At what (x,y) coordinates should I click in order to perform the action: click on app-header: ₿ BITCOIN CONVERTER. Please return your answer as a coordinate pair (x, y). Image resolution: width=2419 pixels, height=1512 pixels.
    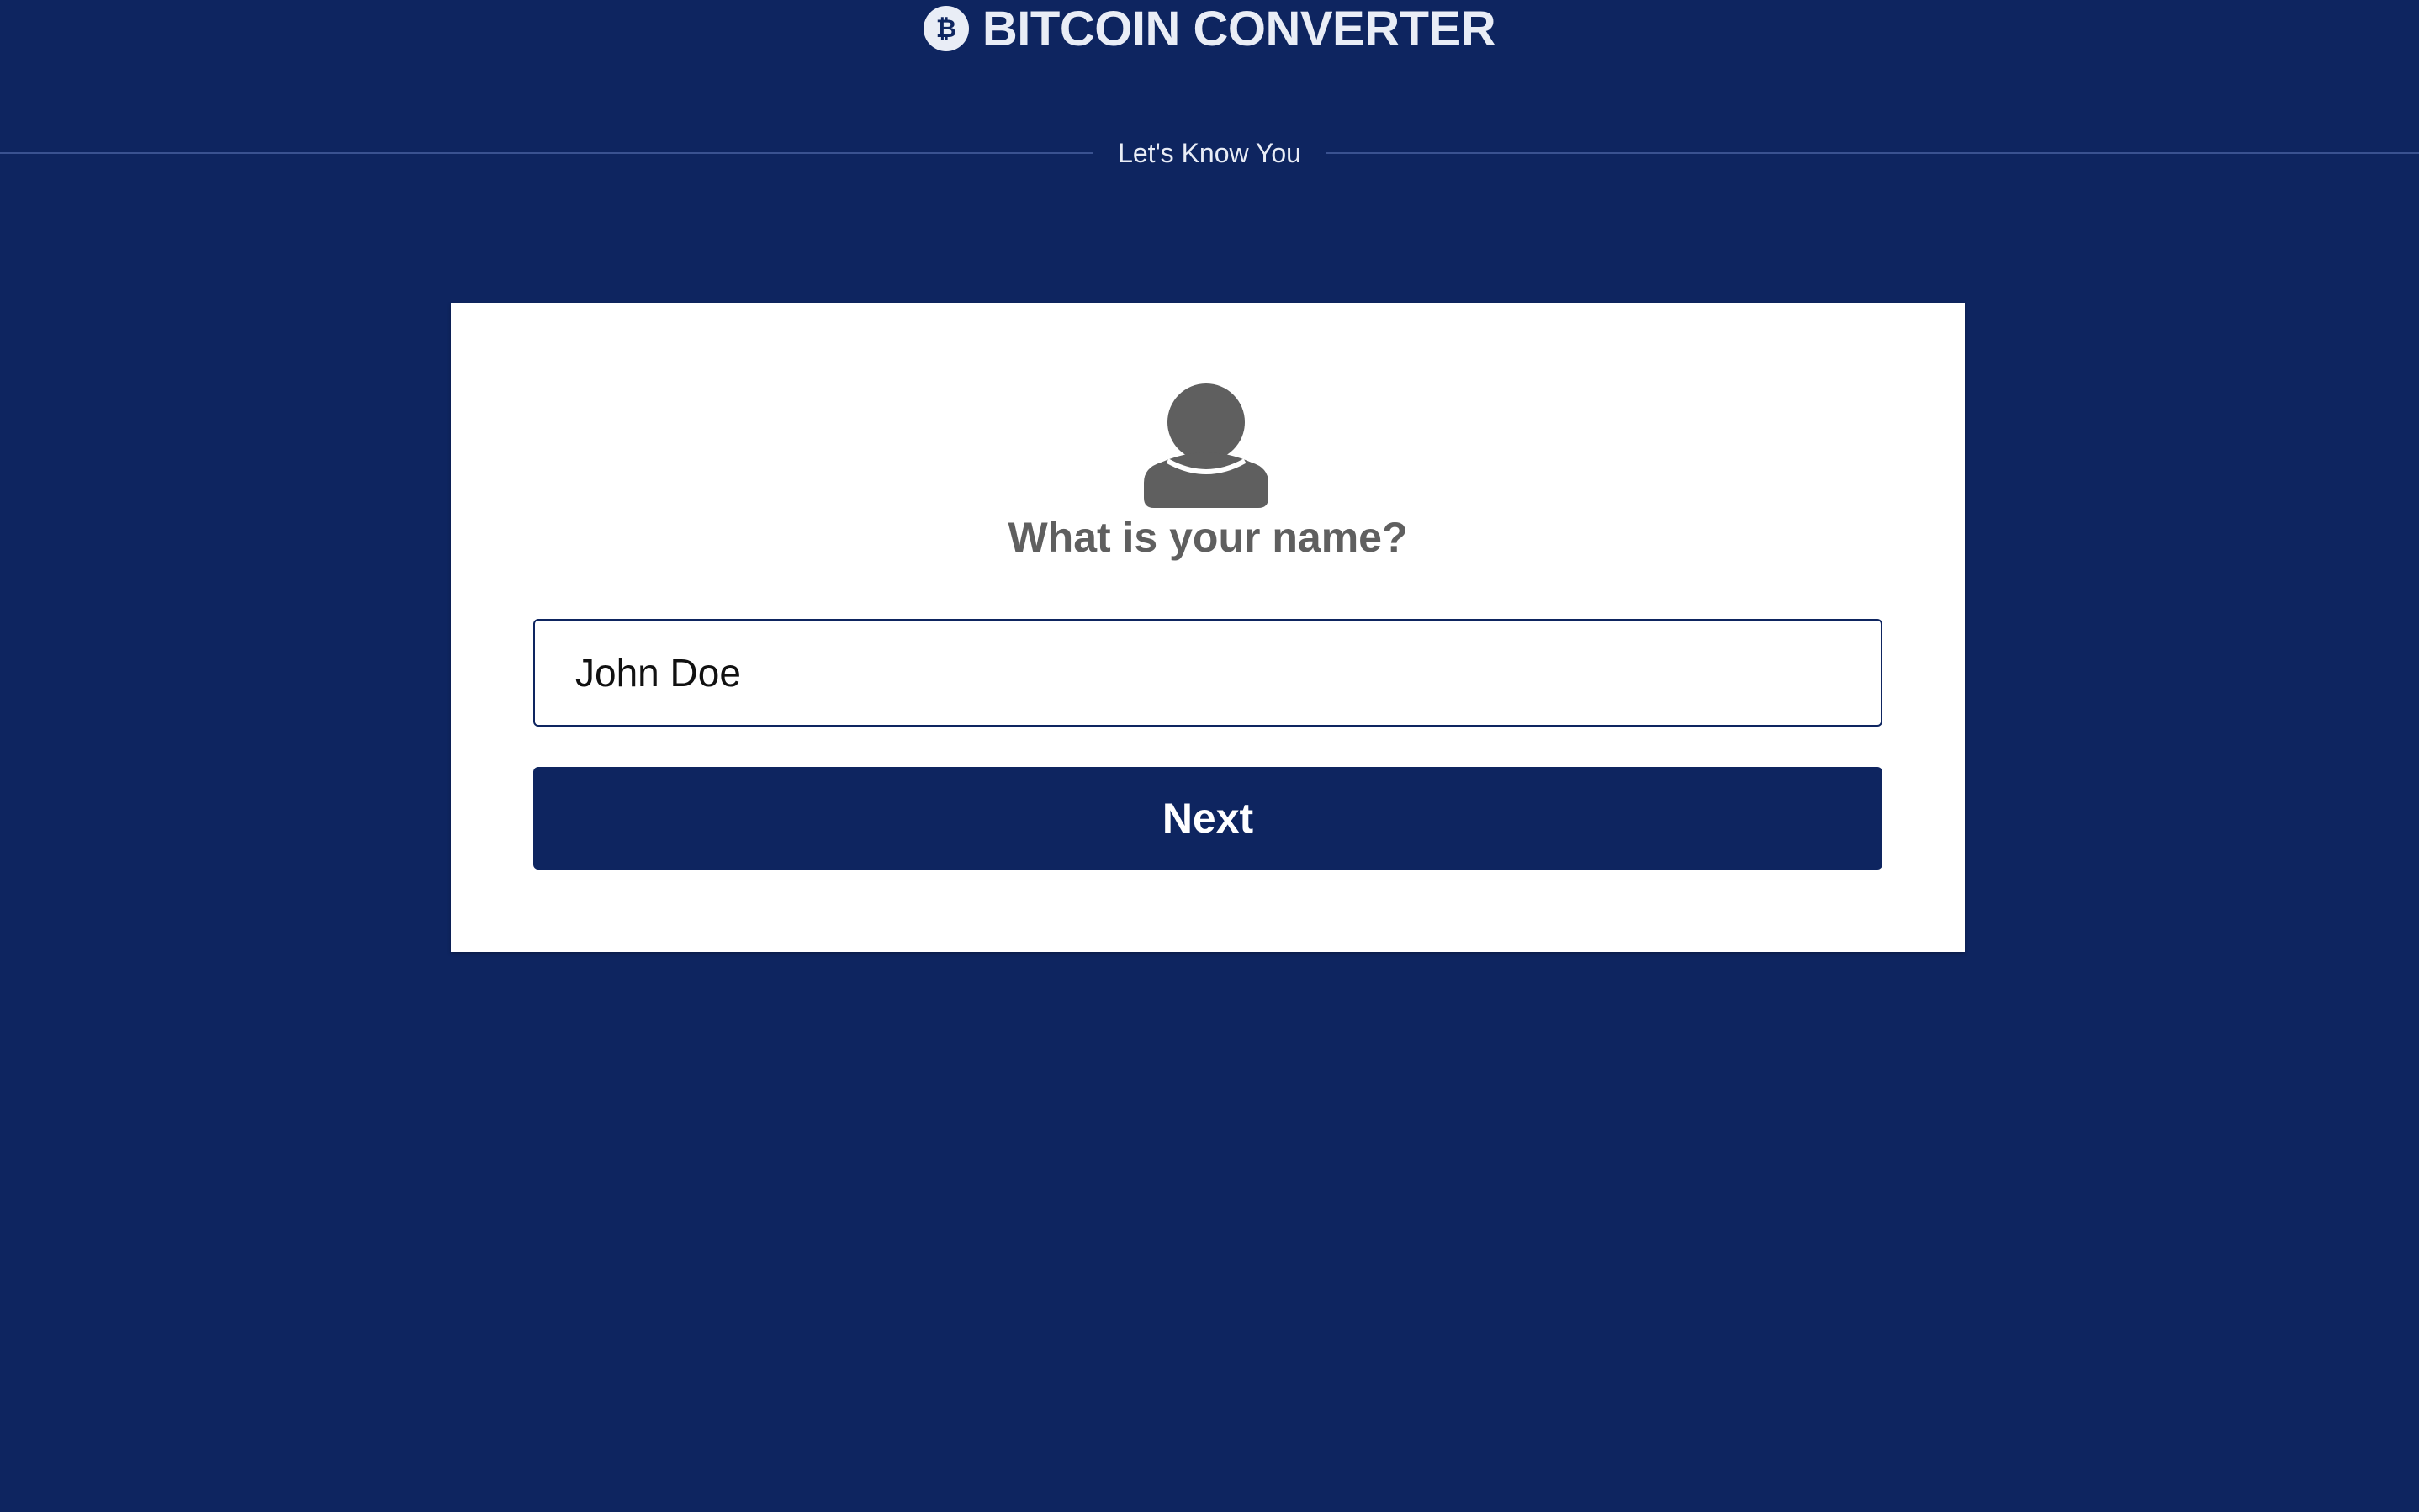
    Looking at the image, I should click on (1209, 56).